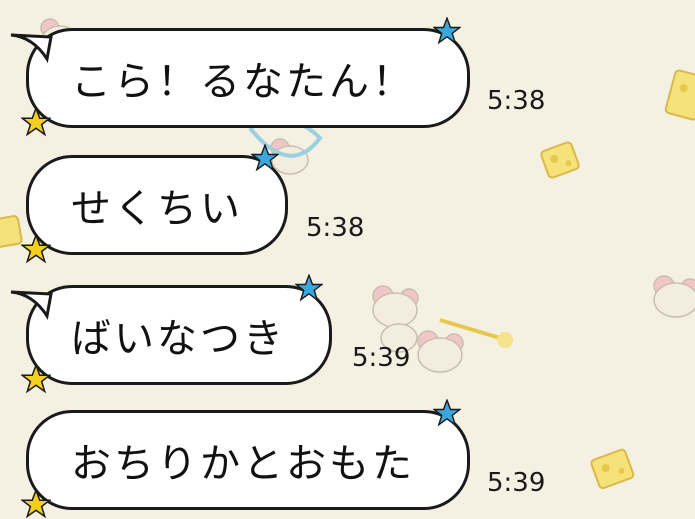 The height and width of the screenshot is (519, 695). What do you see at coordinates (178, 339) in the screenshot?
I see `message-text: ばいなつき` at bounding box center [178, 339].